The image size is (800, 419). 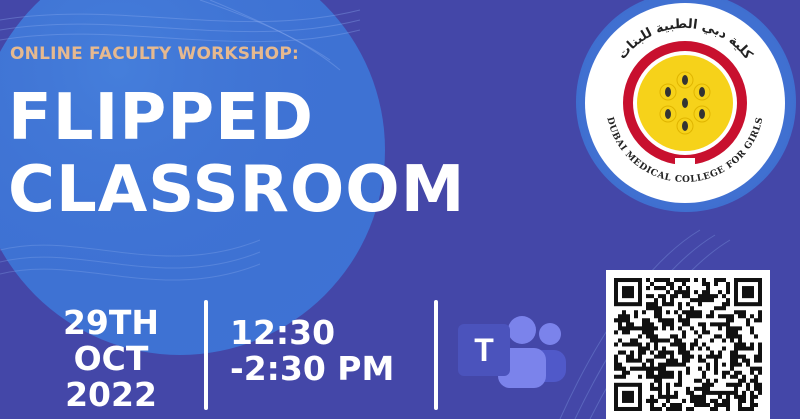 I want to click on date-month: OCT, so click(x=111, y=358).